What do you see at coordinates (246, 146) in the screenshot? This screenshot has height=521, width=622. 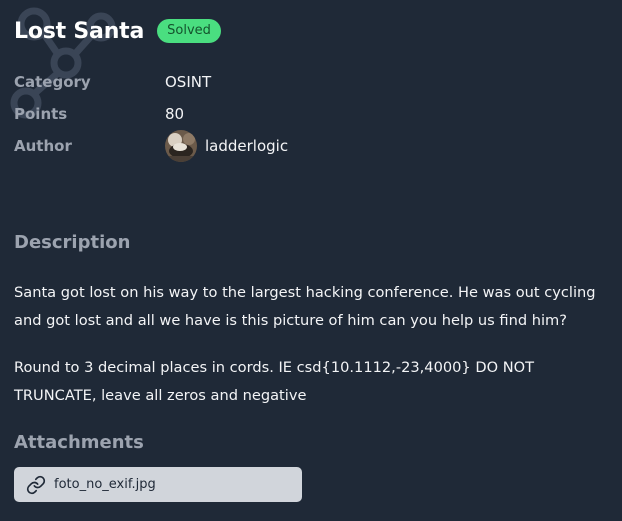 I see `author-name: ladderlogic` at bounding box center [246, 146].